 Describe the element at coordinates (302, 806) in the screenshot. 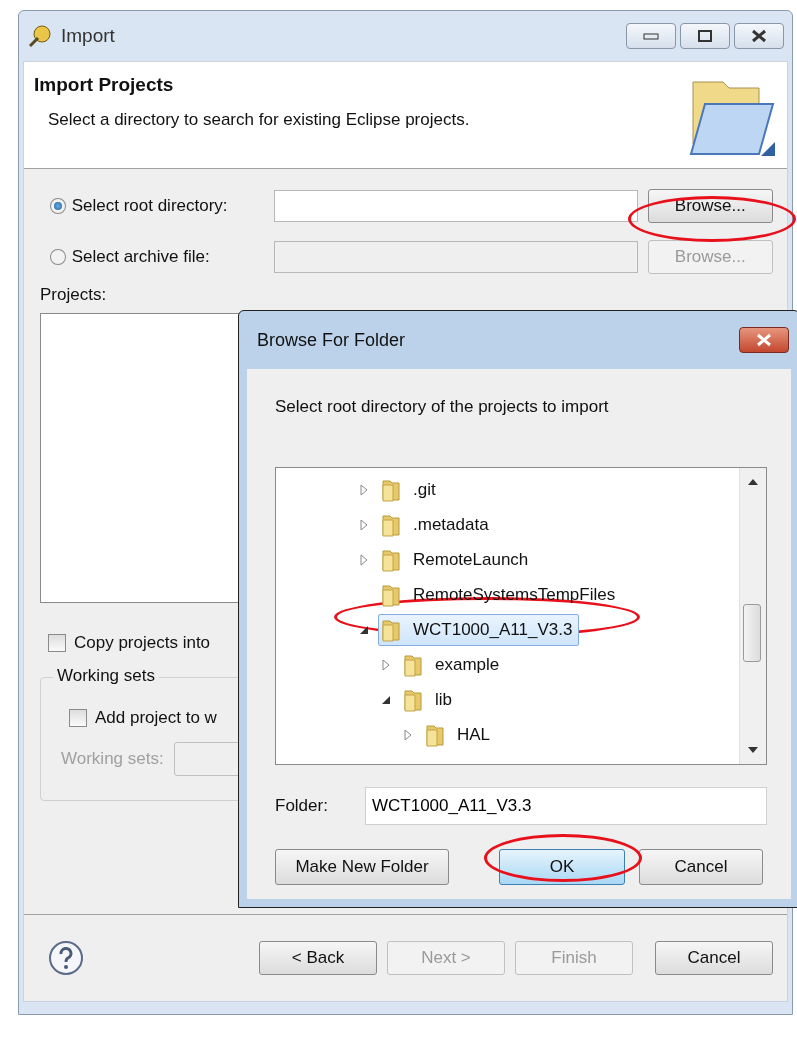

I see `folder-label: Folder:` at that location.